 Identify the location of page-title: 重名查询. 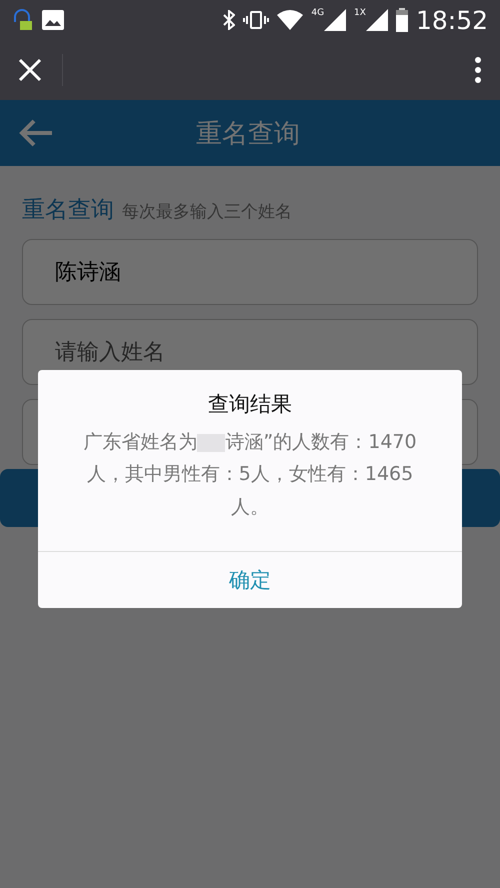
(248, 134).